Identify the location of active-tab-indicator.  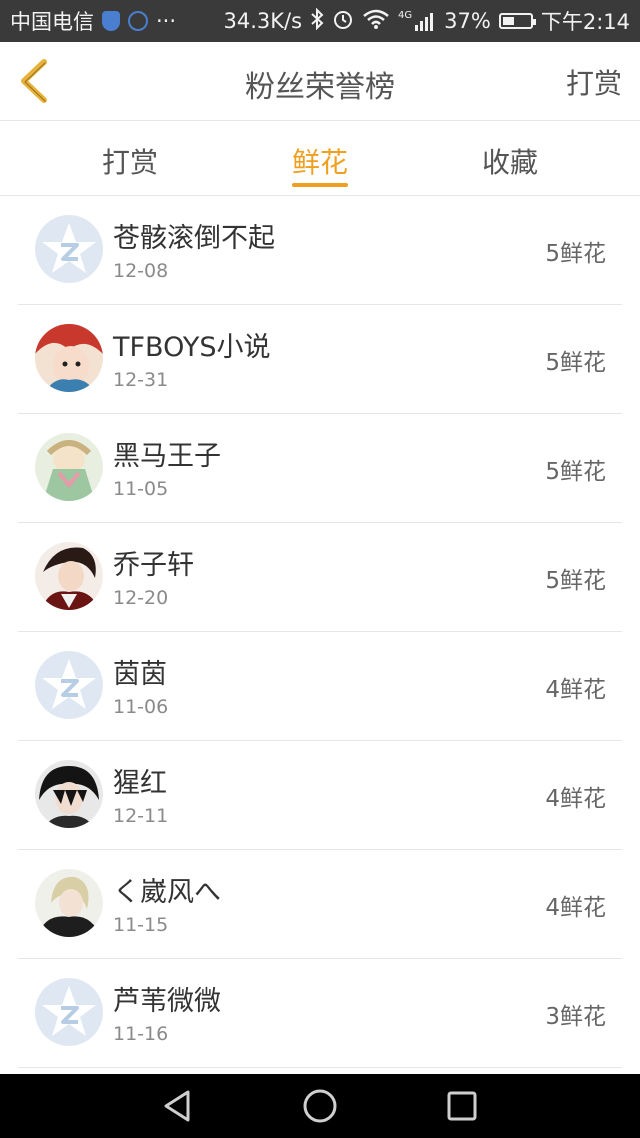
(320, 185).